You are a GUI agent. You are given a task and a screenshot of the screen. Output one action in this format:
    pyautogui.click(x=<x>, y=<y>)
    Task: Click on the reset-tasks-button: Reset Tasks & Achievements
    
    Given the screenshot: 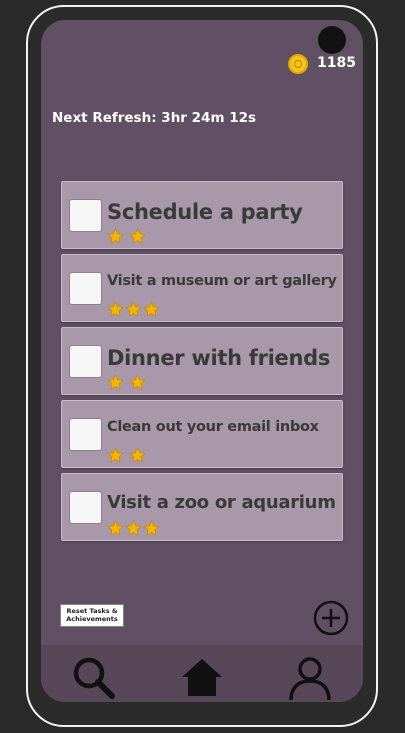 What is the action you would take?
    pyautogui.click(x=92, y=615)
    